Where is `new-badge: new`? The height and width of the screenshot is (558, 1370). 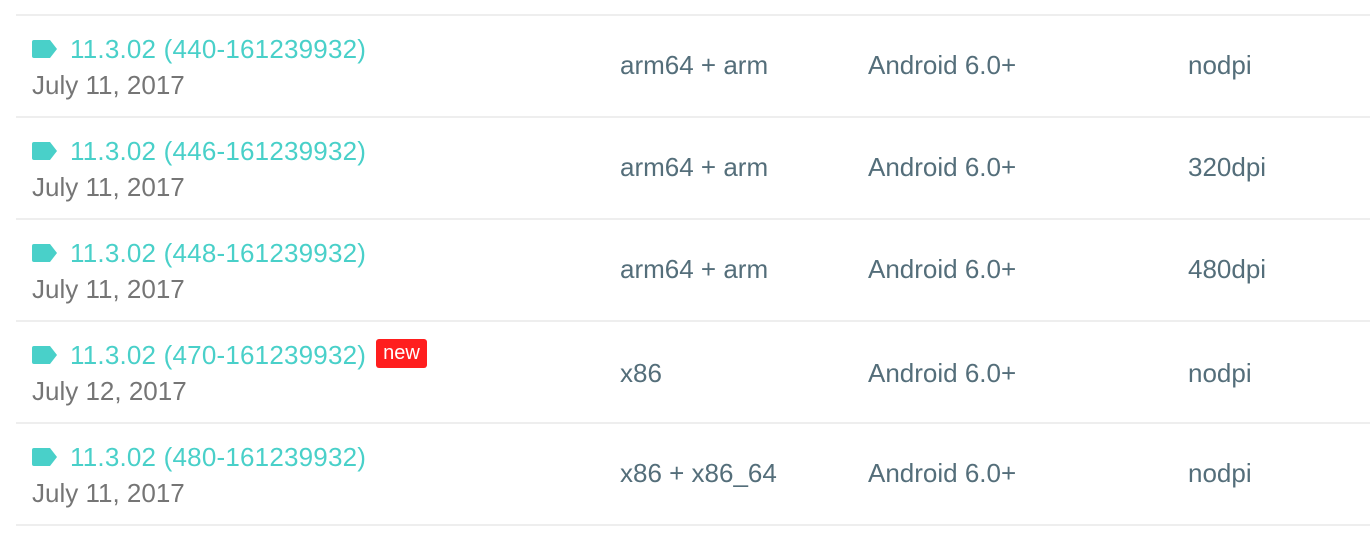 new-badge: new is located at coordinates (401, 353).